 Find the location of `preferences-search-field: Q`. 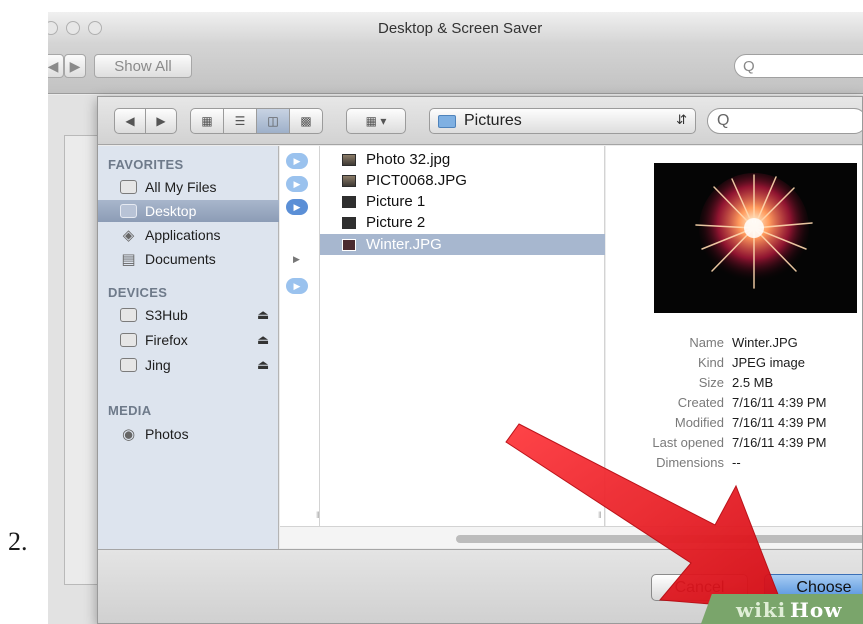

preferences-search-field: Q is located at coordinates (798, 66).